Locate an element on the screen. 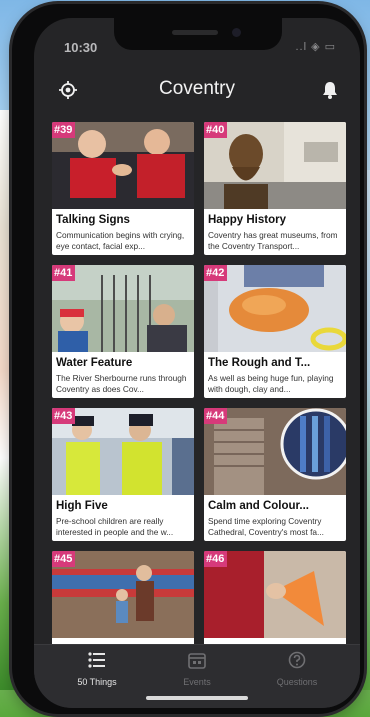 This screenshot has height=717, width=370. tab-label: Events is located at coordinates (197, 682).